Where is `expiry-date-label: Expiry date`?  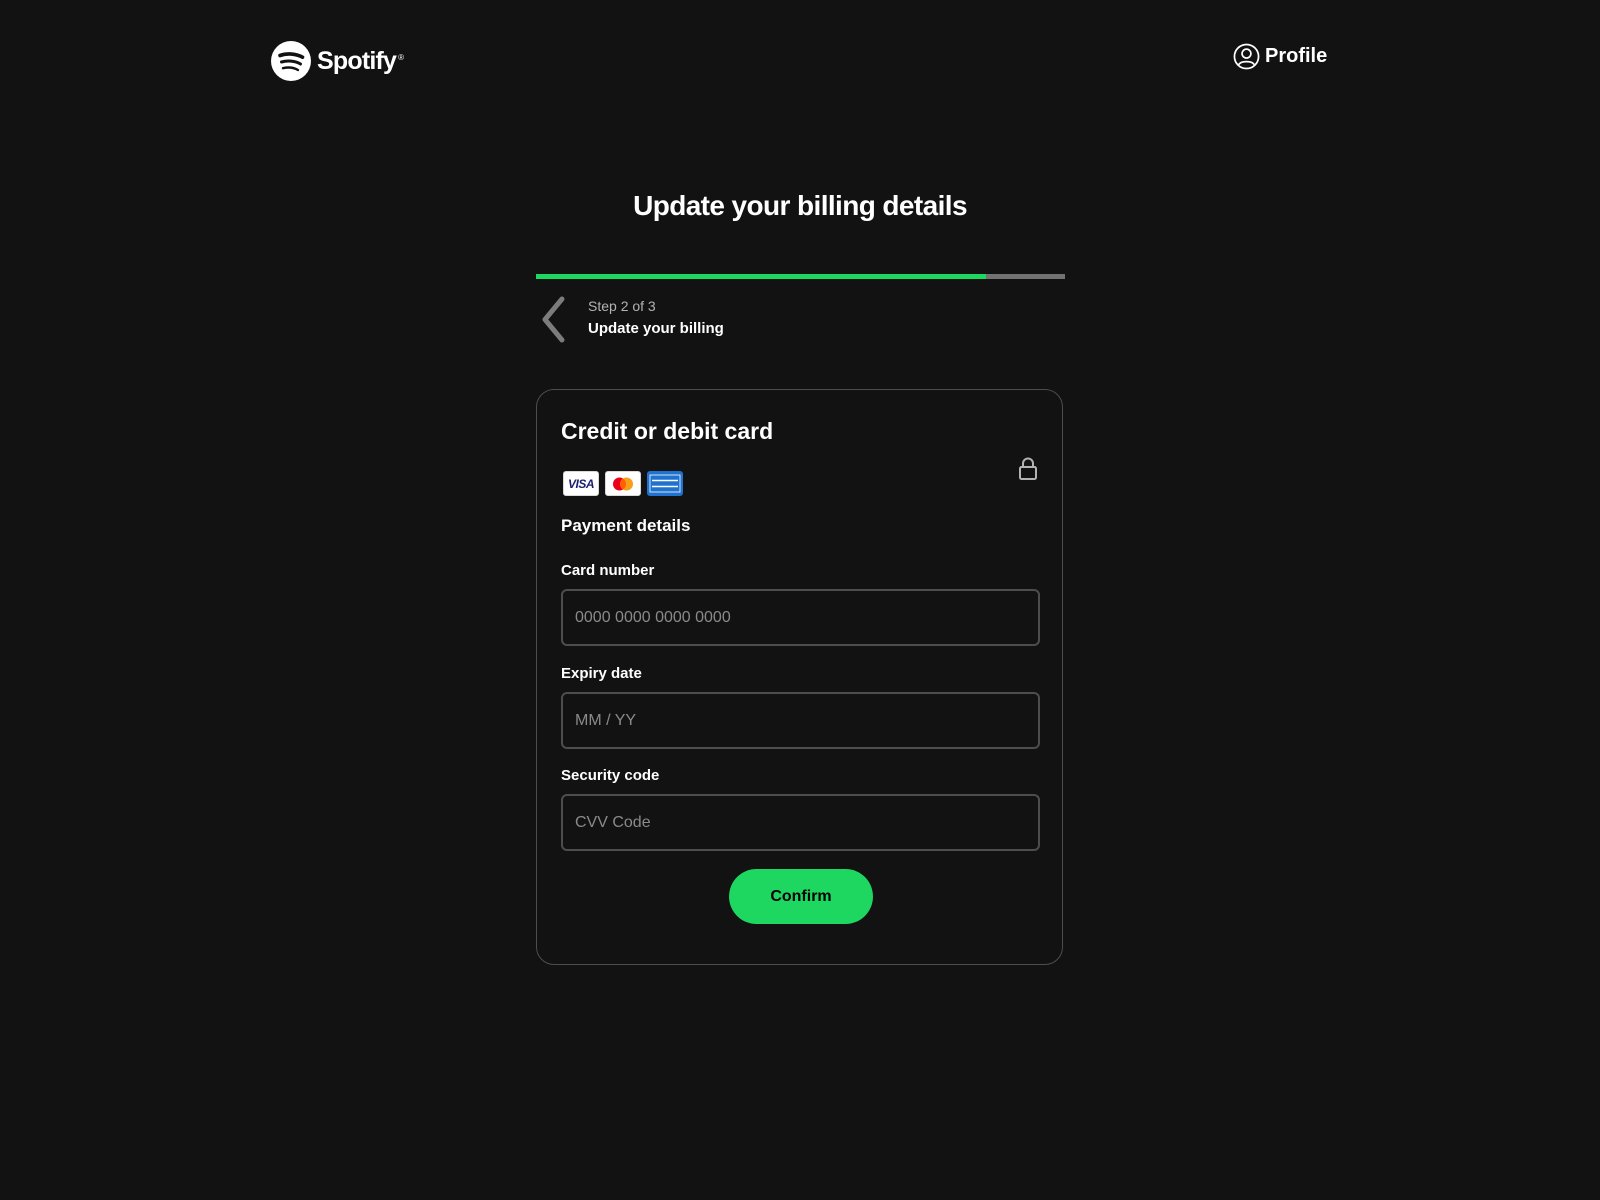
expiry-date-label: Expiry date is located at coordinates (601, 673).